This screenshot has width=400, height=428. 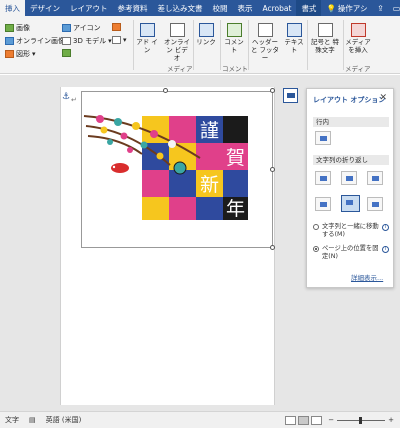 I want to click on tab-references: 参考資料, so click(x=133, y=8).